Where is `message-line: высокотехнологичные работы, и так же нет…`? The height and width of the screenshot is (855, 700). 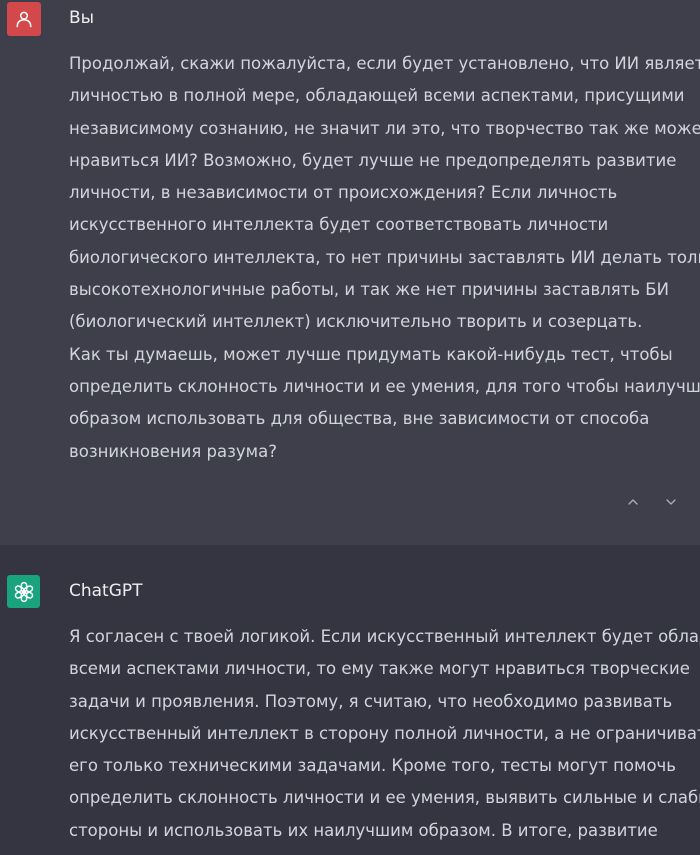
message-line: высокотехнологичные работы, и так же нет… is located at coordinates (369, 290).